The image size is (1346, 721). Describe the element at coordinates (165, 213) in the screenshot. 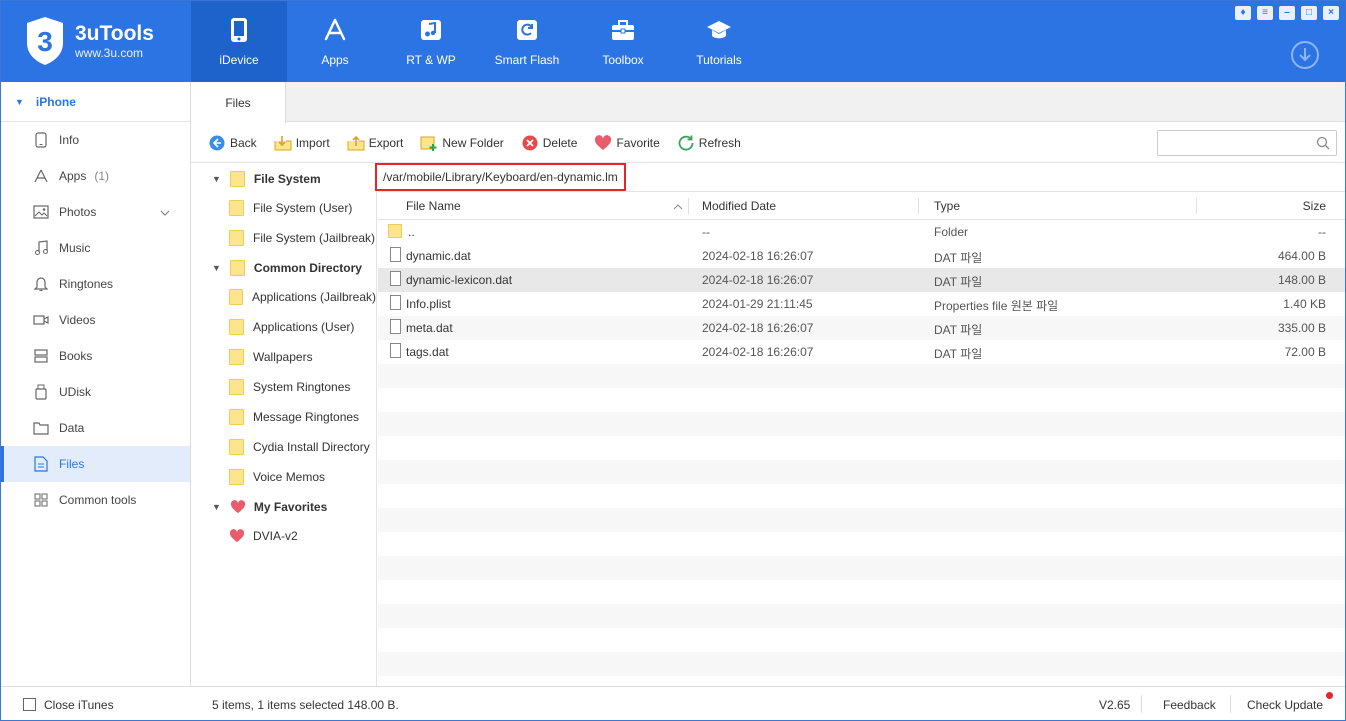

I see `chevron-down-icon` at that location.